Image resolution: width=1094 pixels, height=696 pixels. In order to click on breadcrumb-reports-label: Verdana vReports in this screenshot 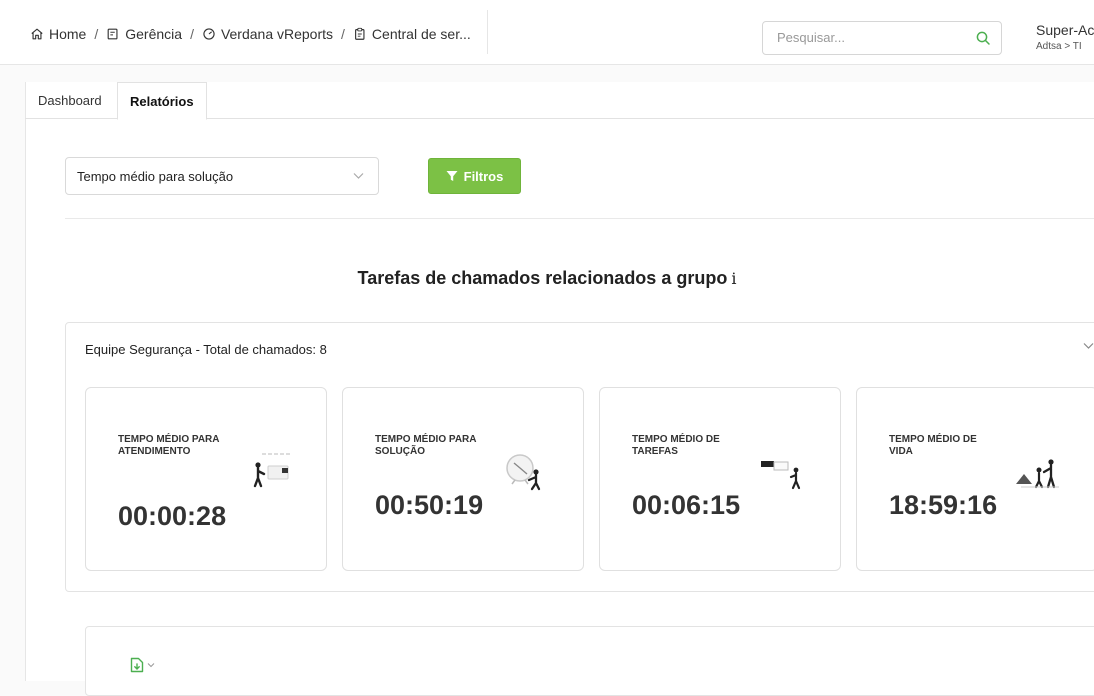, I will do `click(277, 34)`.